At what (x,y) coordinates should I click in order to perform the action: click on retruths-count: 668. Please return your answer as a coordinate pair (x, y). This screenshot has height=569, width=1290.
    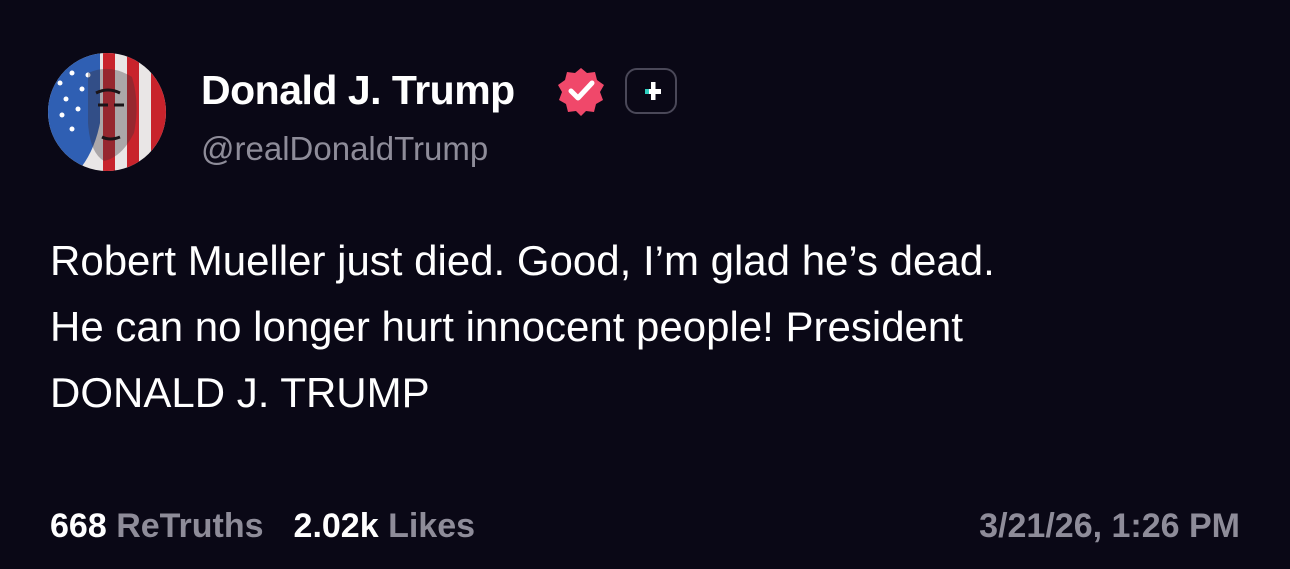
    Looking at the image, I should click on (78, 526).